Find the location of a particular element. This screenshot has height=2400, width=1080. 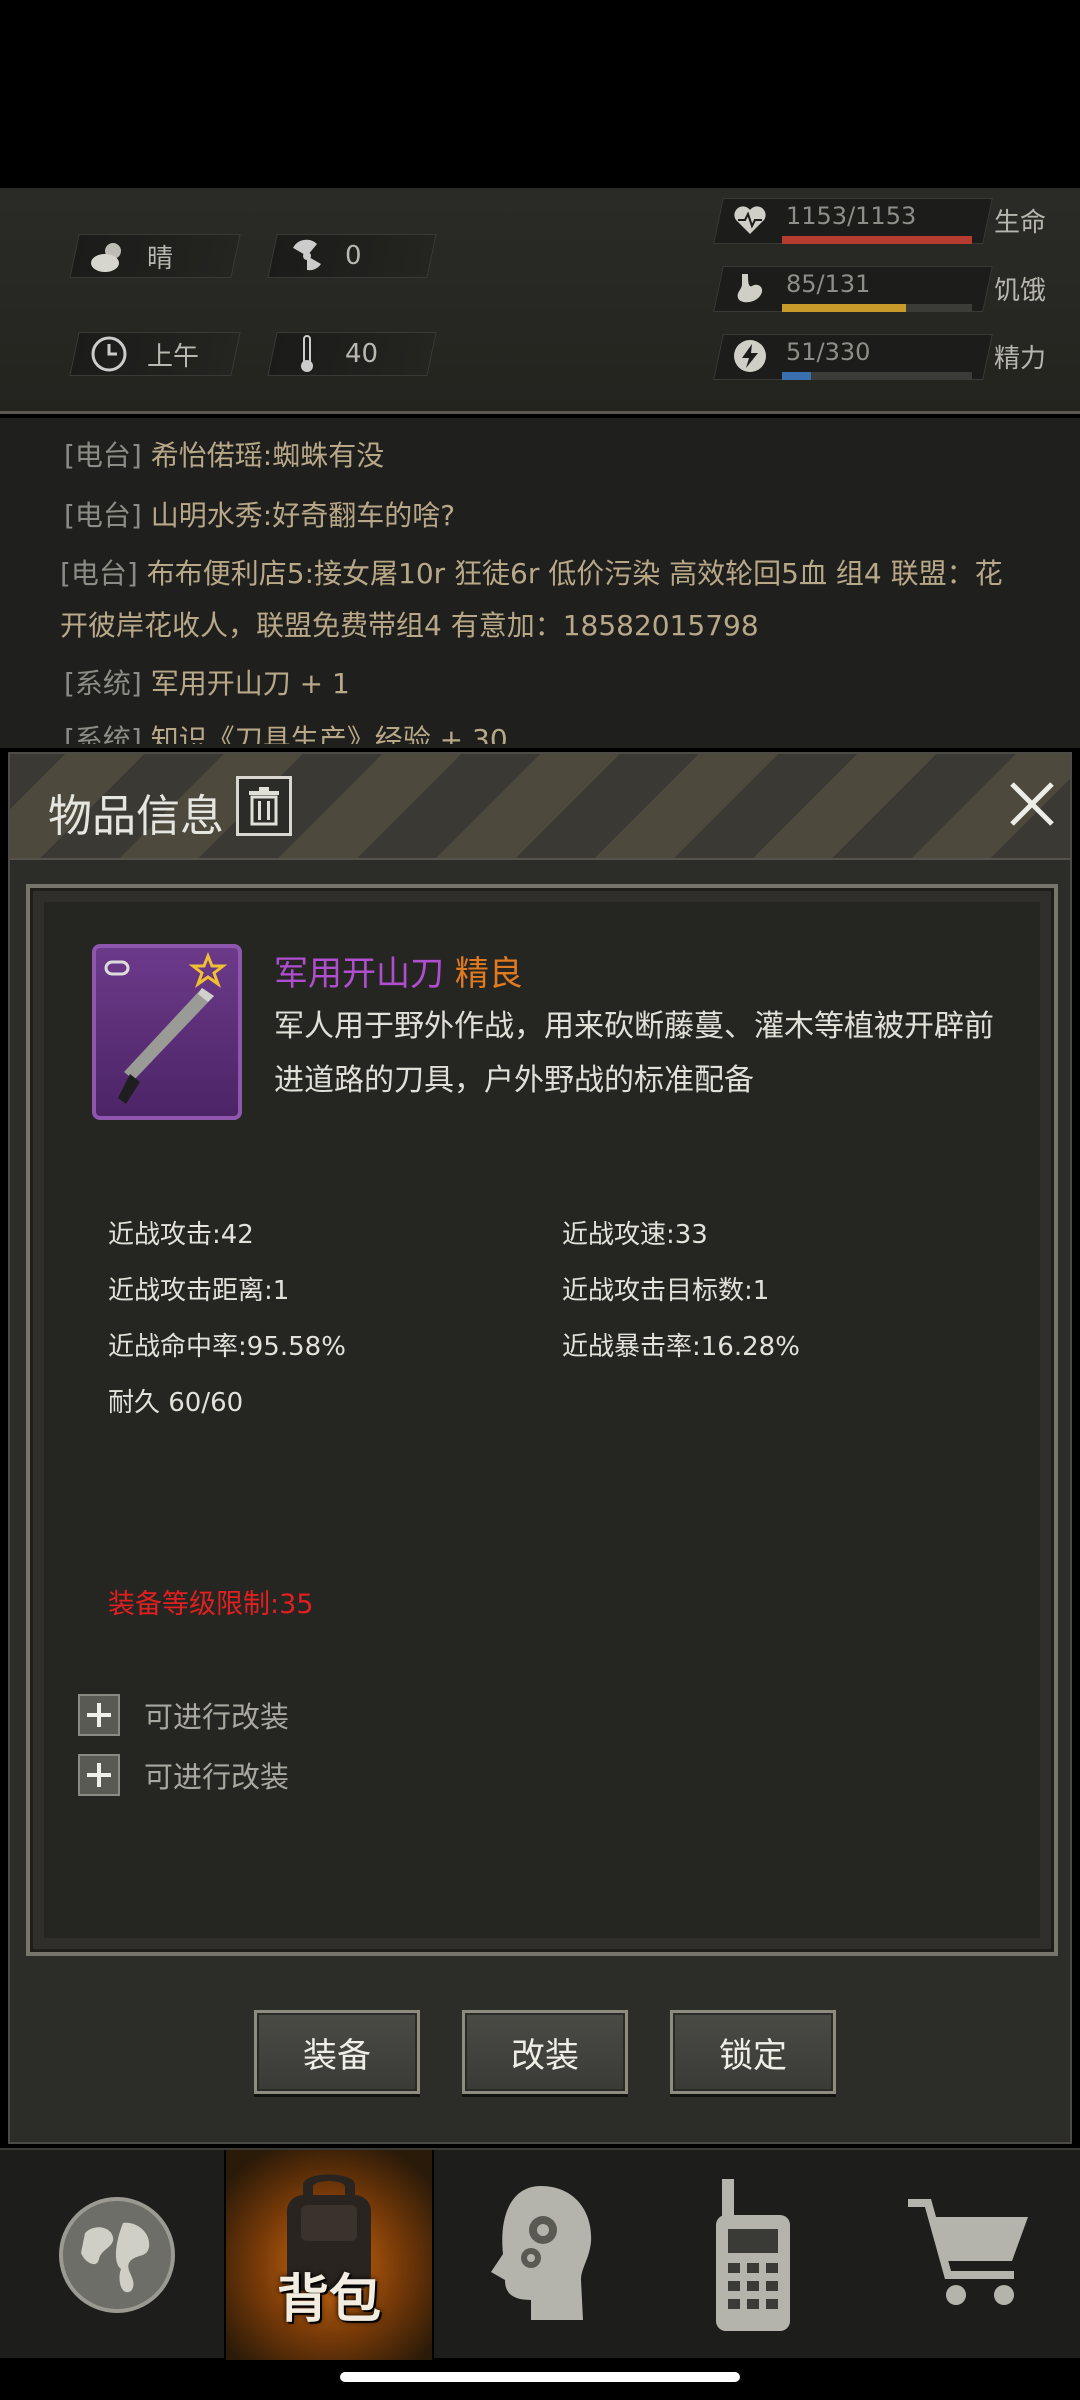

health-label: 生命 is located at coordinates (1020, 223).